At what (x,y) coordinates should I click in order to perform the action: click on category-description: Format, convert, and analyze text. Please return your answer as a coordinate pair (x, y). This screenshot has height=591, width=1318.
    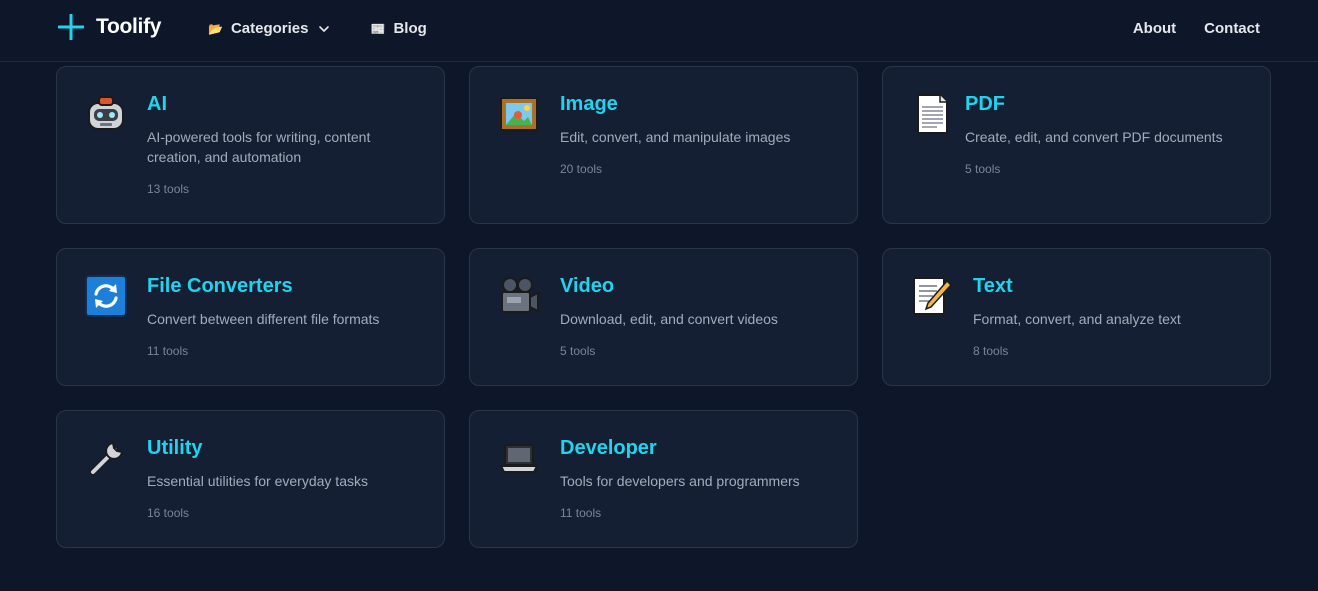
    Looking at the image, I should click on (1077, 319).